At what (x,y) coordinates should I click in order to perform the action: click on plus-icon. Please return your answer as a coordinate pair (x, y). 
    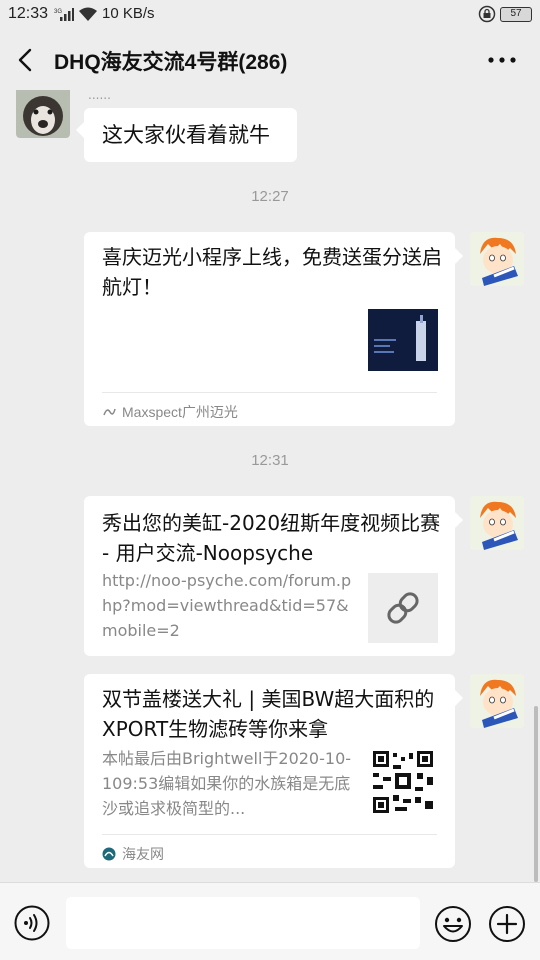
    Looking at the image, I should click on (507, 924).